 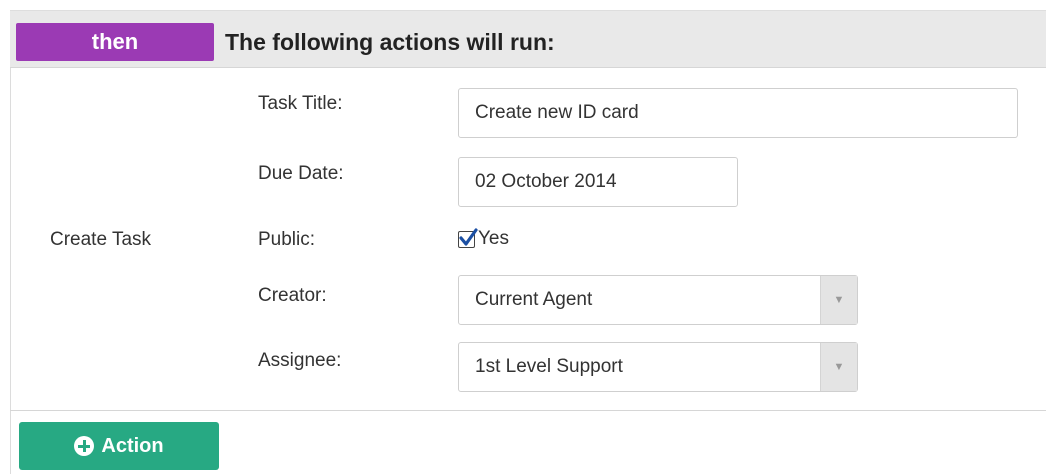 I want to click on action-type-label: Create Task, so click(x=101, y=239).